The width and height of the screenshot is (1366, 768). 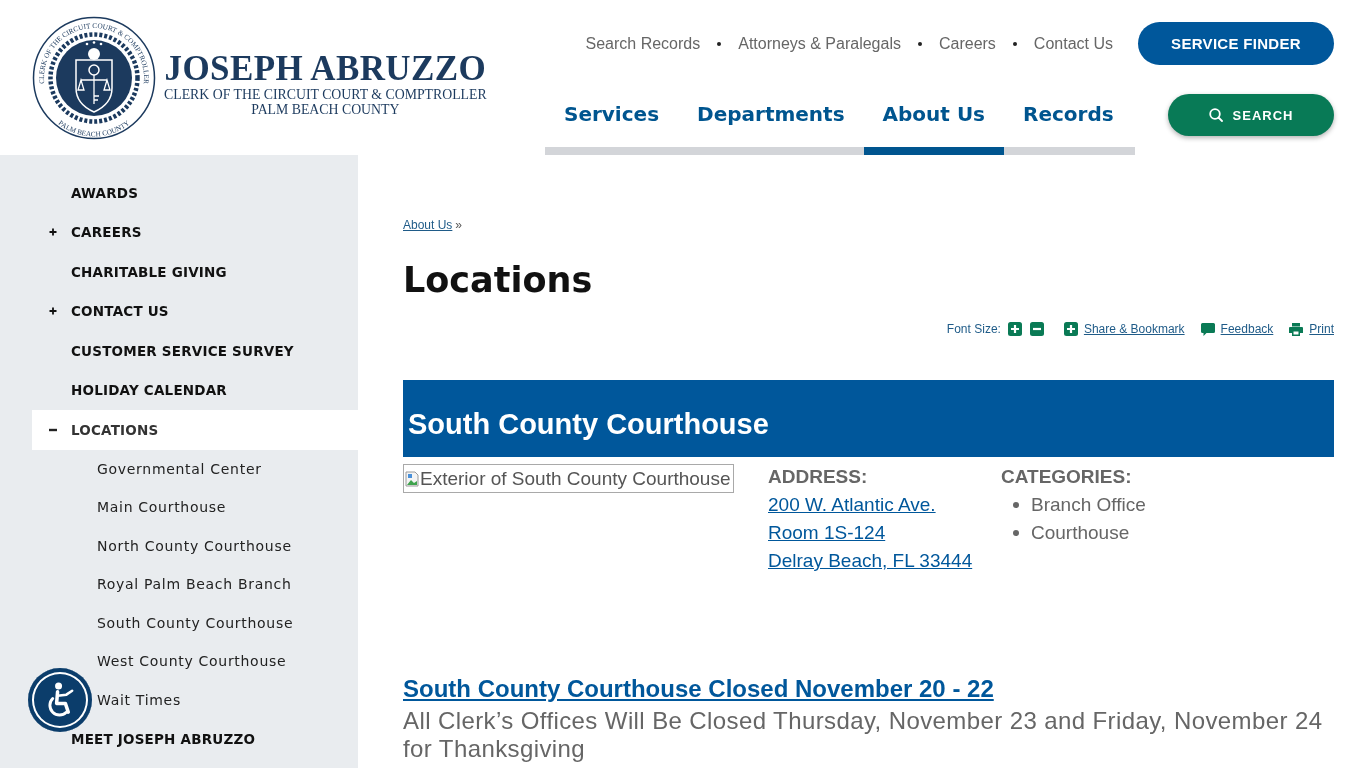 I want to click on utility-link: Contact Us, so click(x=1073, y=43).